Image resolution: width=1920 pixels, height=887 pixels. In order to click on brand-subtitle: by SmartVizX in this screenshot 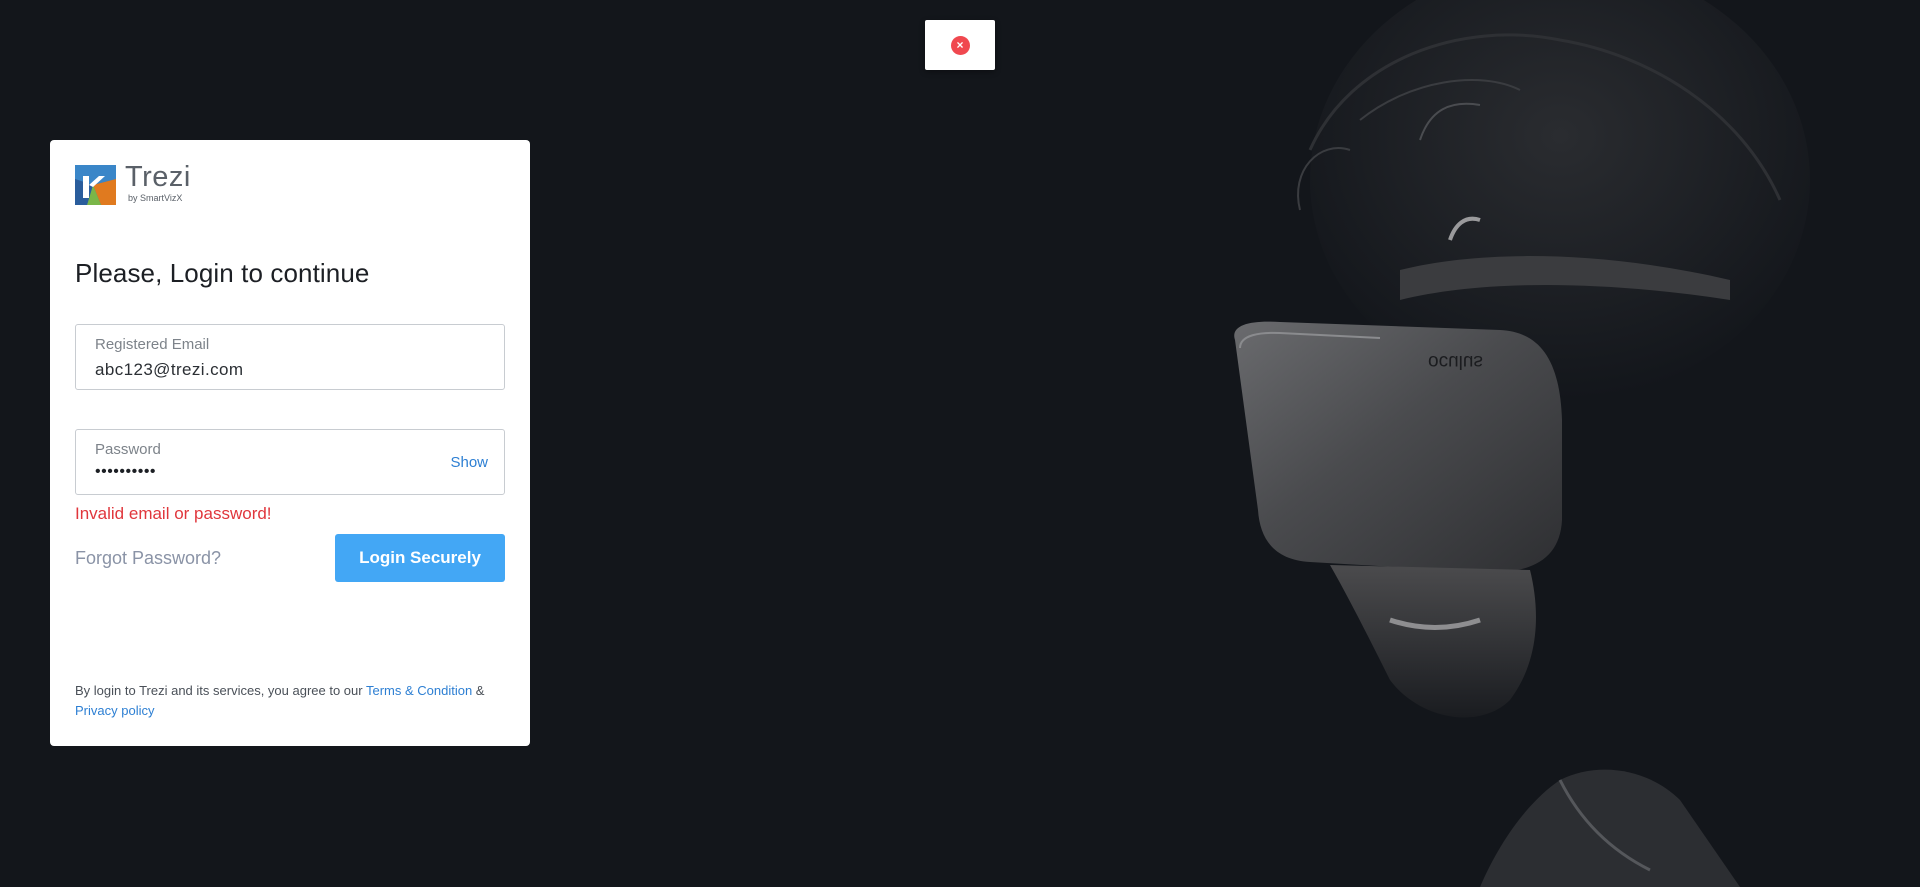, I will do `click(155, 198)`.